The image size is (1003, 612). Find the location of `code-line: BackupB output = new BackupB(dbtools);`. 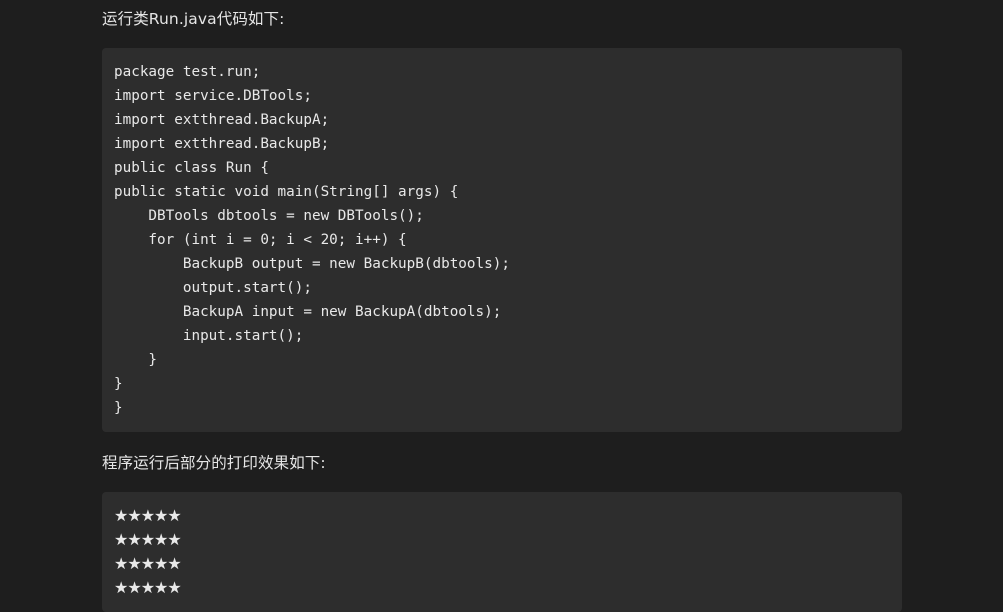

code-line: BackupB output = new BackupB(dbtools); is located at coordinates (312, 264).